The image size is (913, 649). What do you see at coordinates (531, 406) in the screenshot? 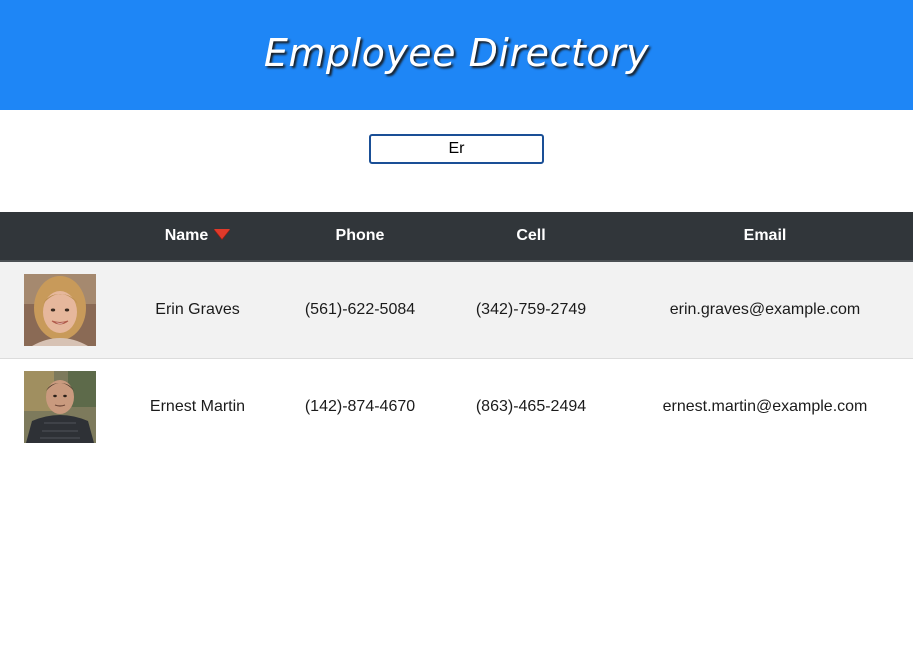
I see `cell-phone-cell: (863)-465-2494` at bounding box center [531, 406].